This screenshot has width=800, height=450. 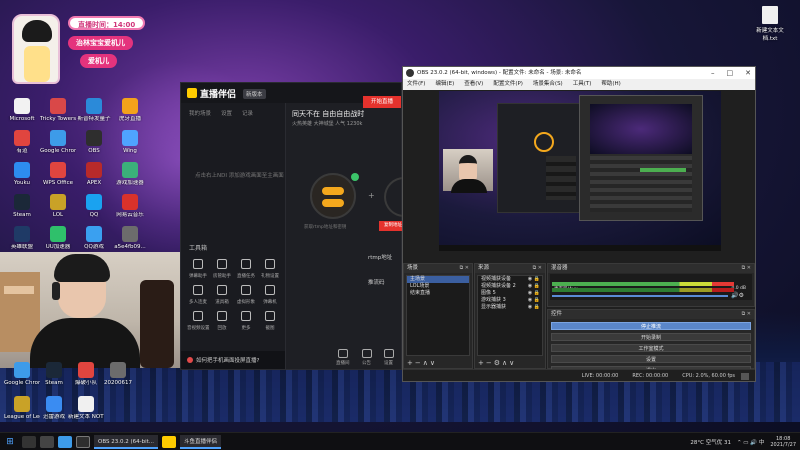 What do you see at coordinates (247, 113) in the screenshot?
I see `nav-records: 记录` at bounding box center [247, 113].